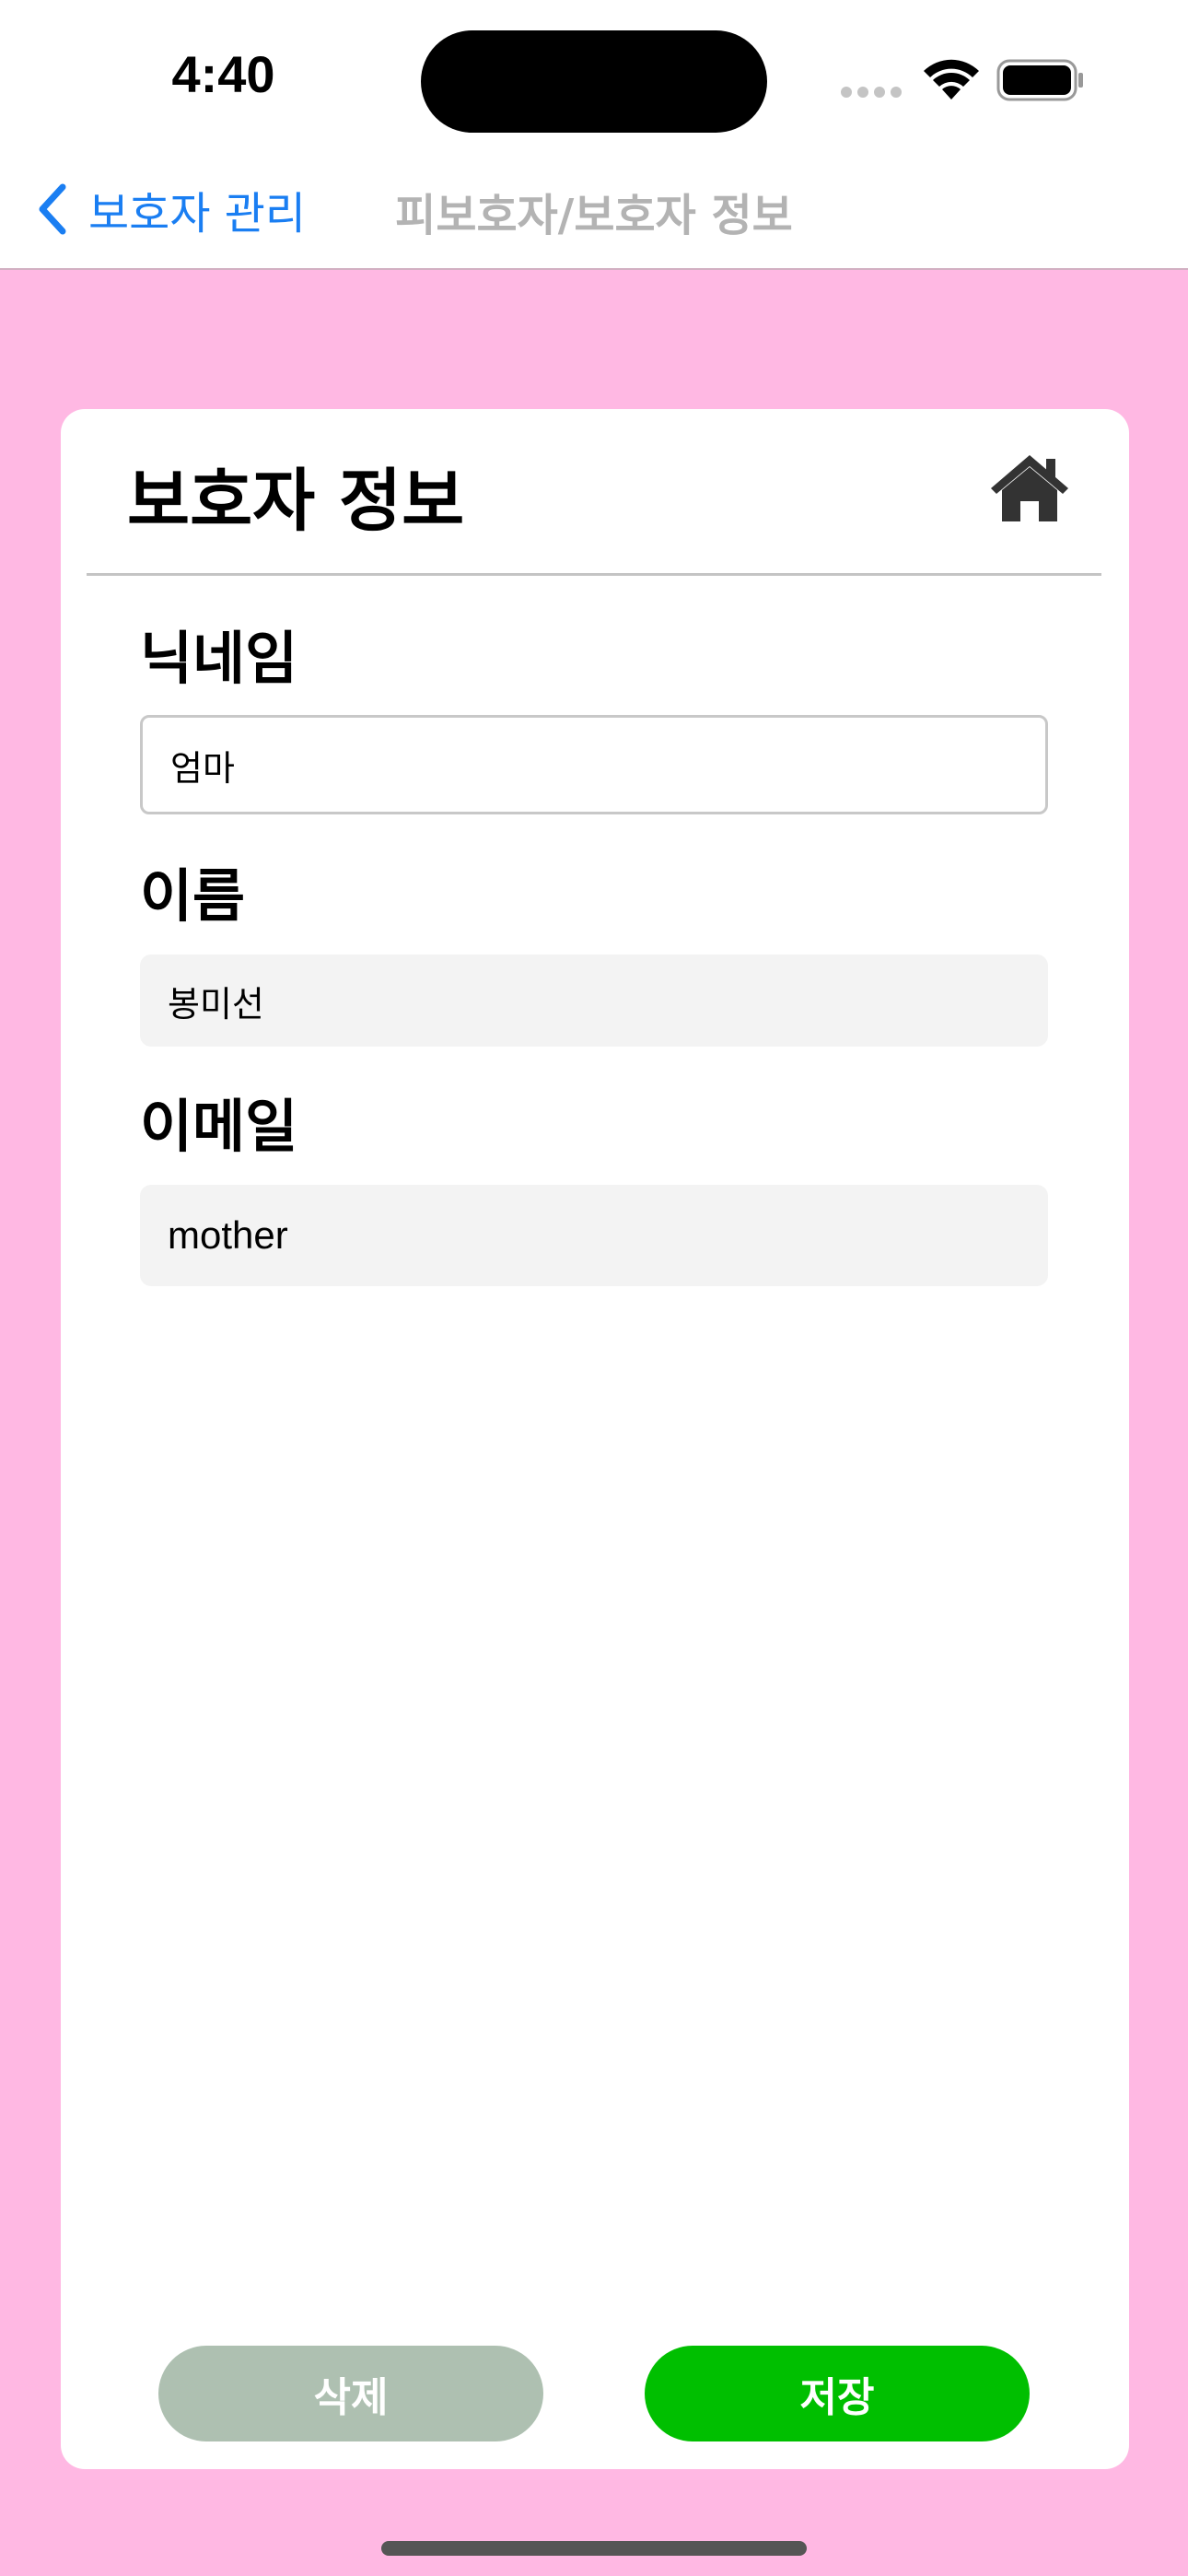 The height and width of the screenshot is (2576, 1188). Describe the element at coordinates (223, 74) in the screenshot. I see `status-time: 4:40` at that location.